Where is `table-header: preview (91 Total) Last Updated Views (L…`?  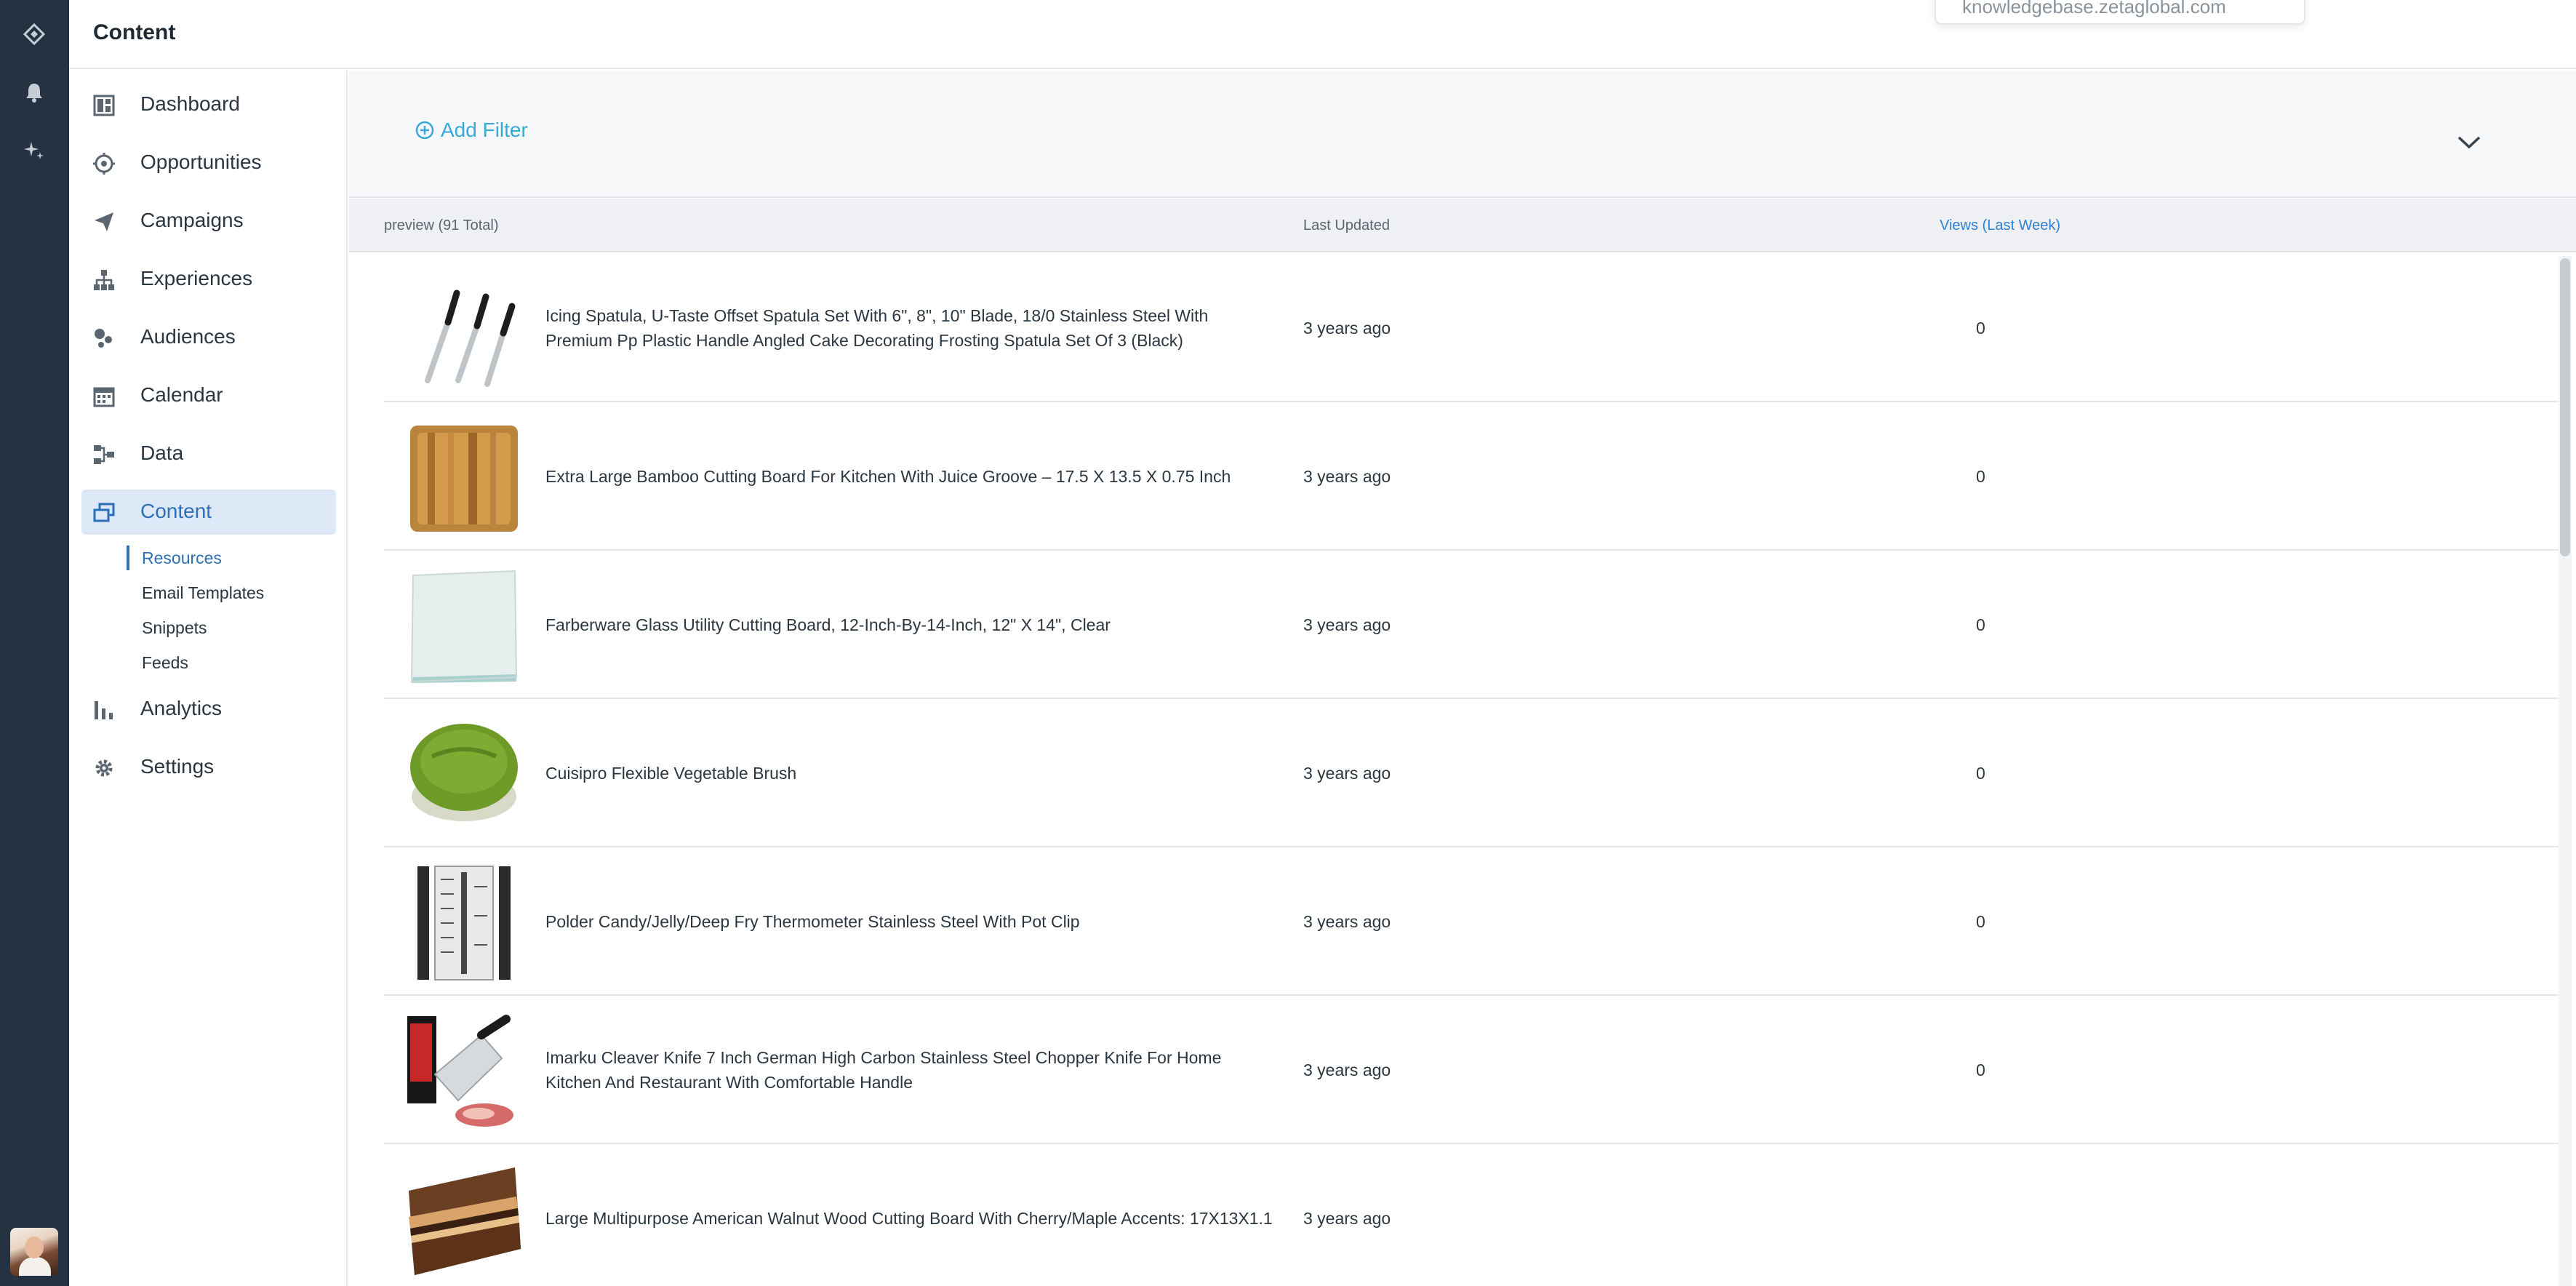 table-header: preview (91 Total) Last Updated Views (L… is located at coordinates (1462, 225).